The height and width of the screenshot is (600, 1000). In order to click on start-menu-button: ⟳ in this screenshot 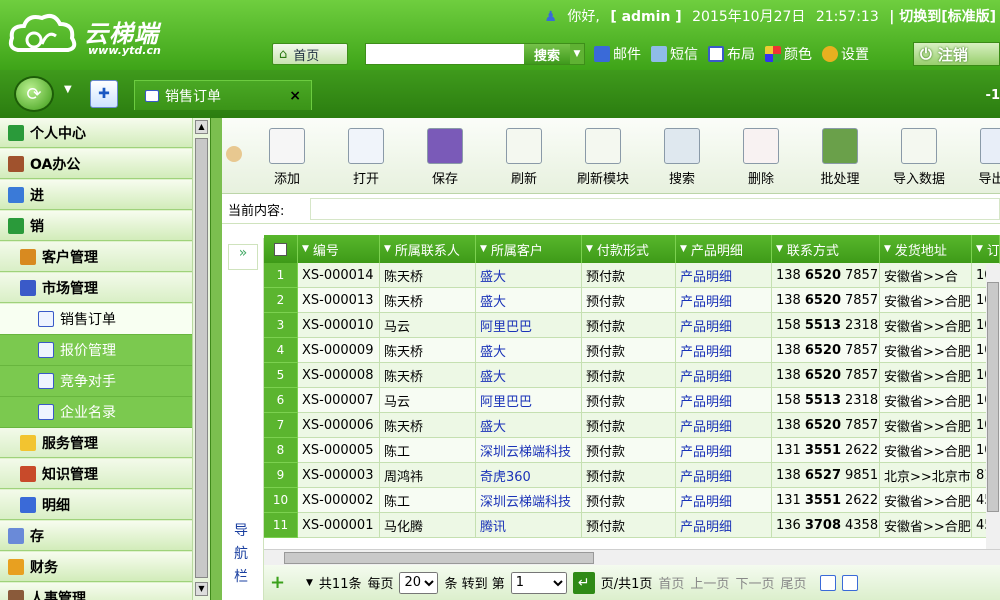, I will do `click(34, 94)`.